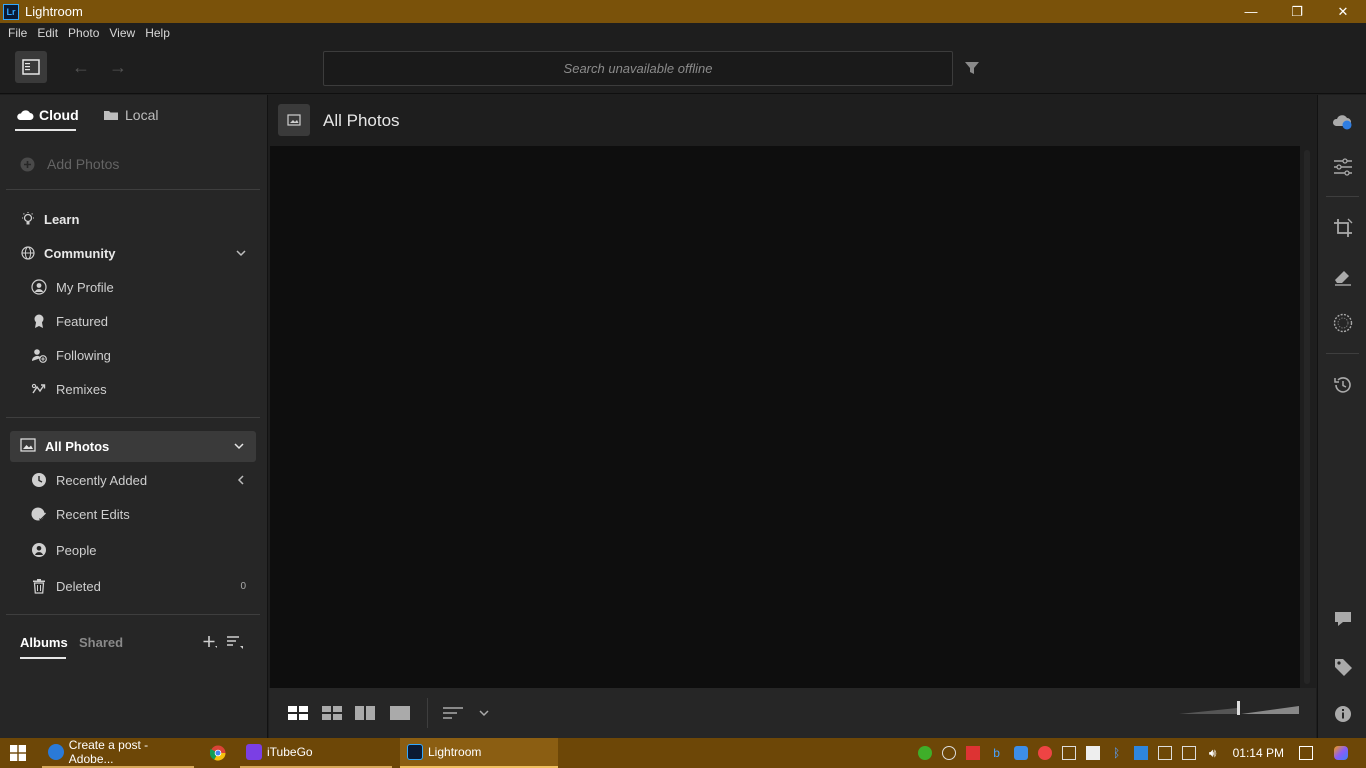 Image resolution: width=1366 pixels, height=768 pixels. I want to click on sort-albums-icon, so click(235, 642).